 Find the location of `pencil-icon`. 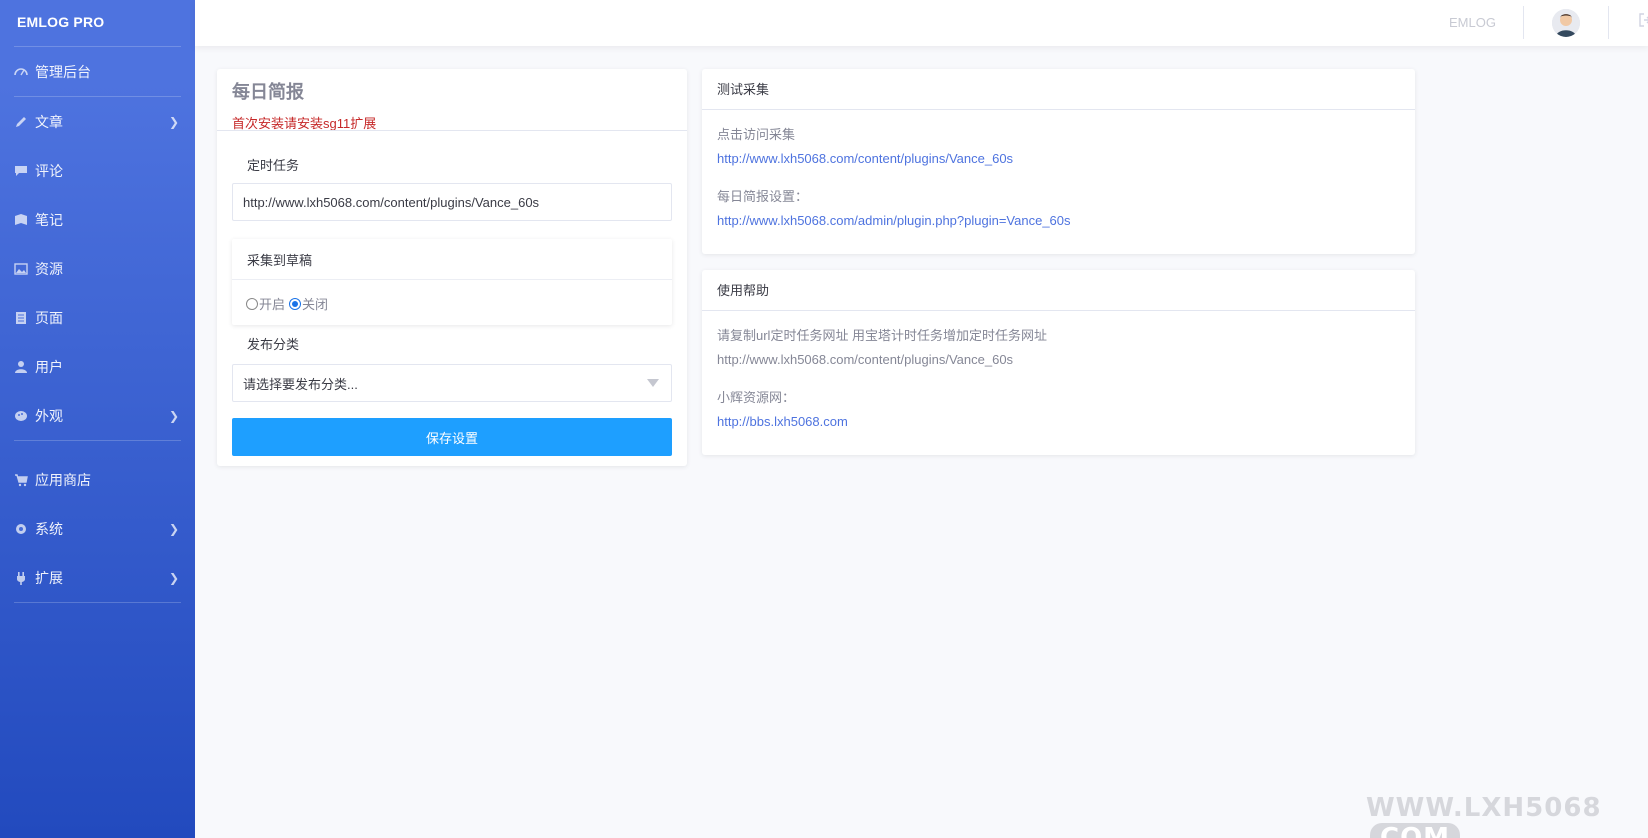

pencil-icon is located at coordinates (21, 122).